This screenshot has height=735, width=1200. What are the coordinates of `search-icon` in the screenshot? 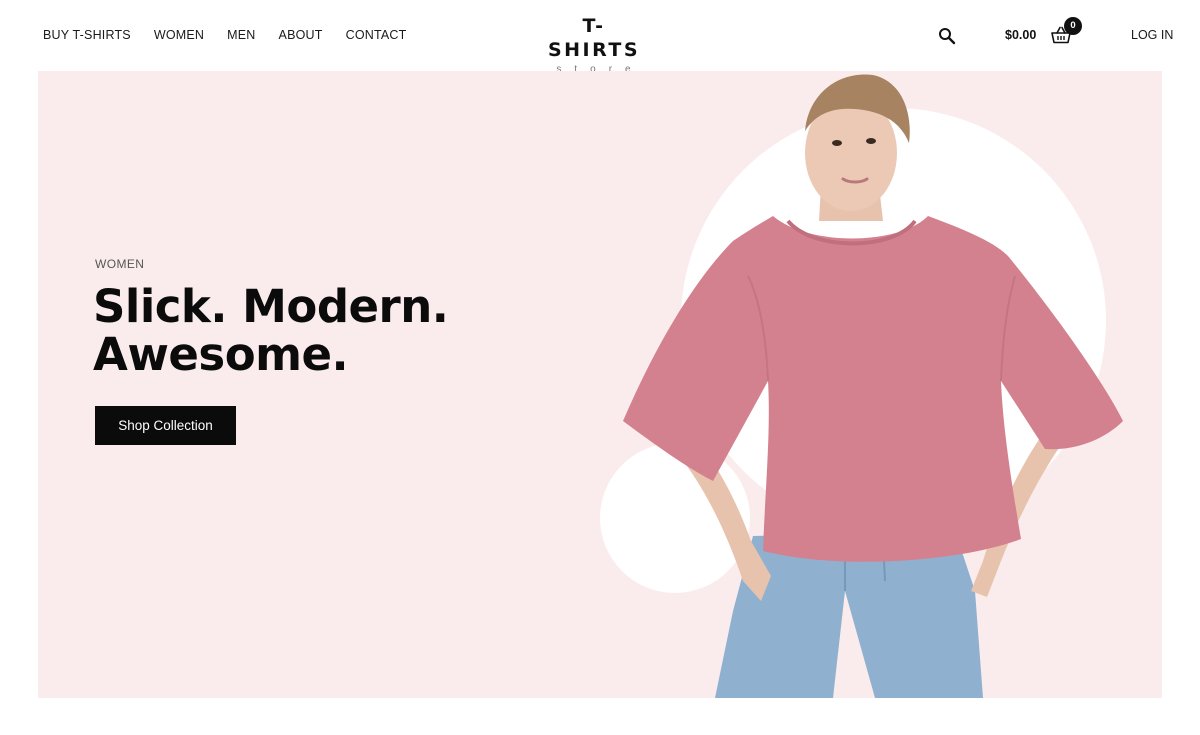 It's located at (947, 36).